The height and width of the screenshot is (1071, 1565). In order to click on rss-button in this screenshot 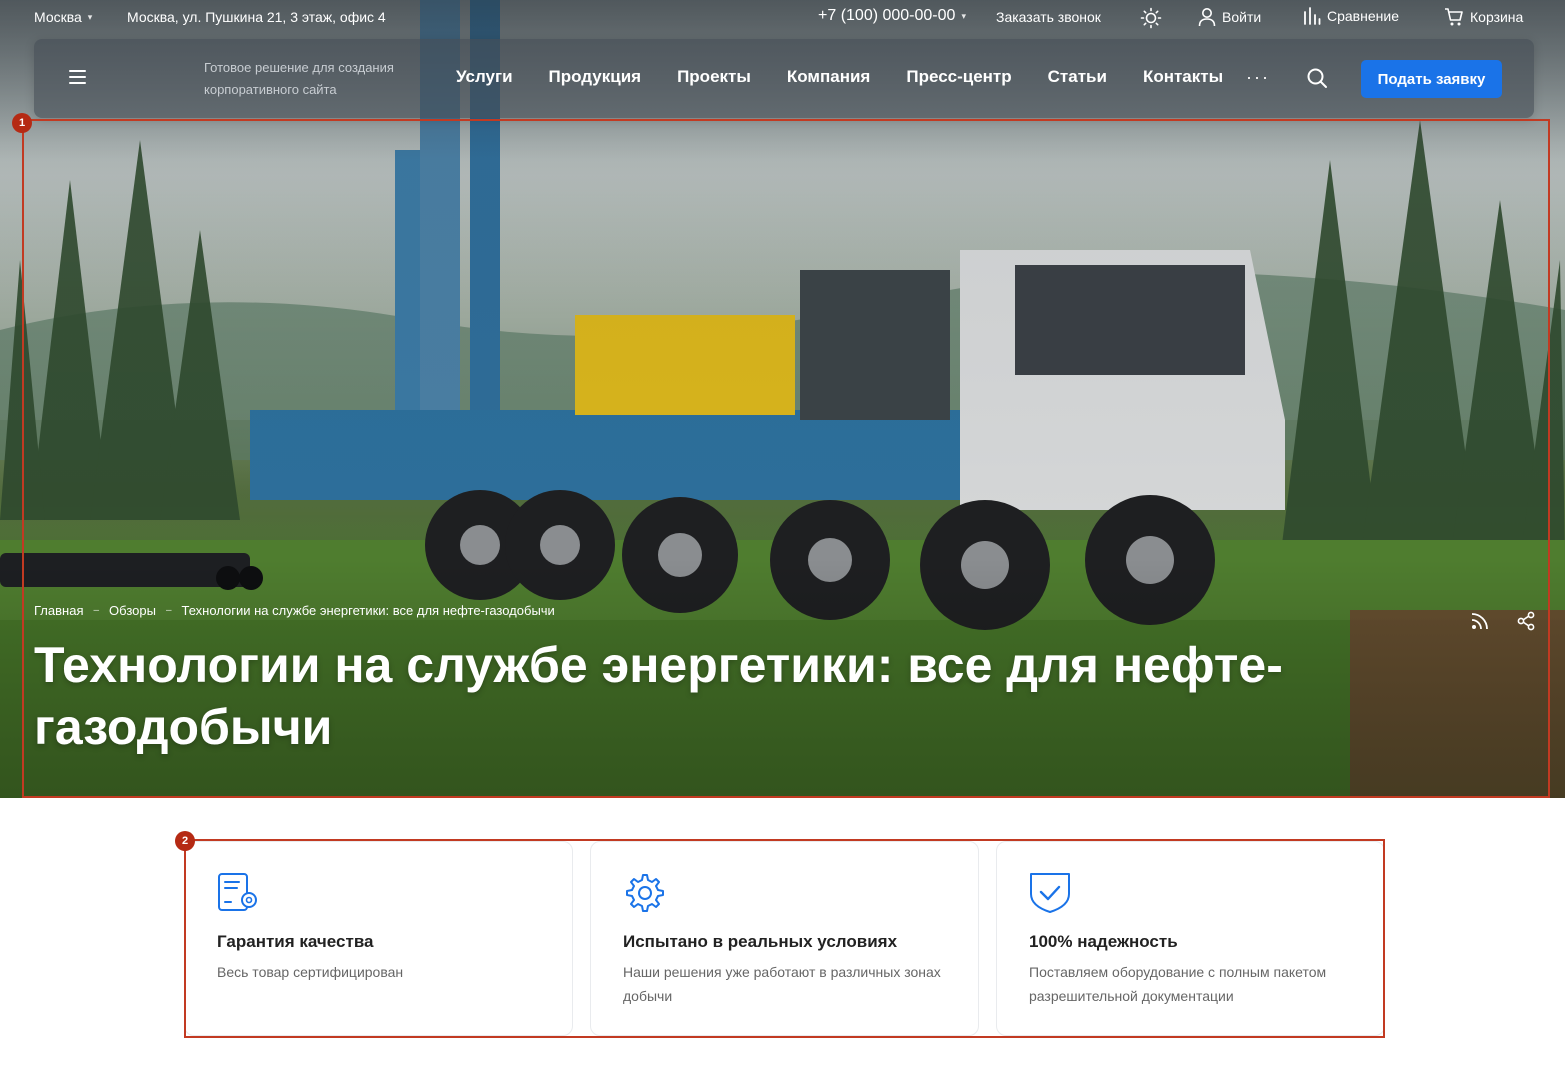, I will do `click(1480, 623)`.